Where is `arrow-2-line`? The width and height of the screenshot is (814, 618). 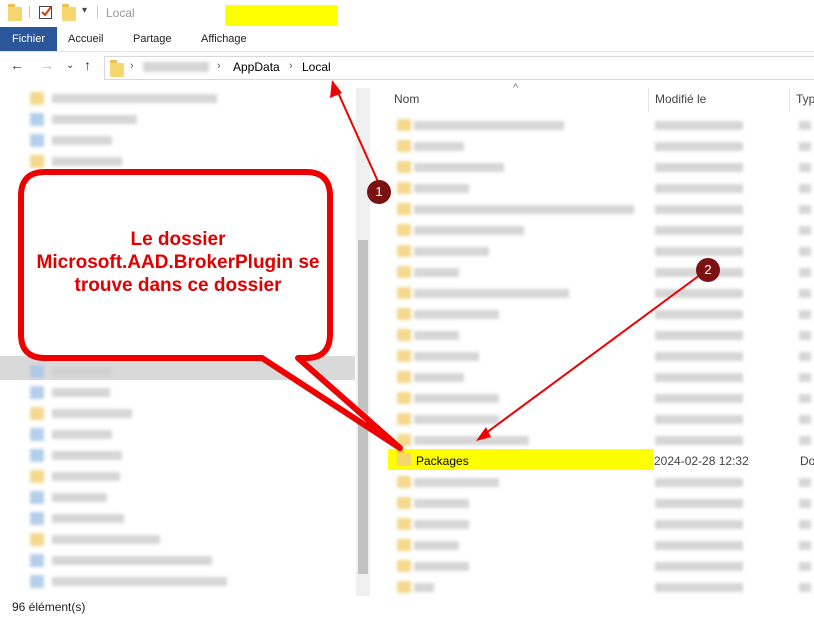 arrow-2-line is located at coordinates (593, 354).